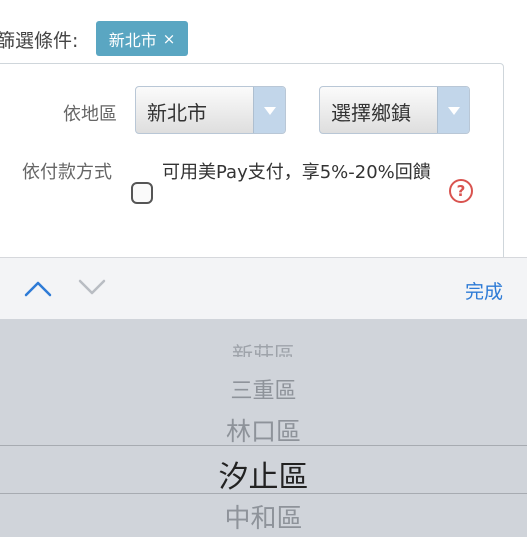 This screenshot has height=537, width=527. Describe the element at coordinates (263, 350) in the screenshot. I see `picker-item: 新莊區` at that location.